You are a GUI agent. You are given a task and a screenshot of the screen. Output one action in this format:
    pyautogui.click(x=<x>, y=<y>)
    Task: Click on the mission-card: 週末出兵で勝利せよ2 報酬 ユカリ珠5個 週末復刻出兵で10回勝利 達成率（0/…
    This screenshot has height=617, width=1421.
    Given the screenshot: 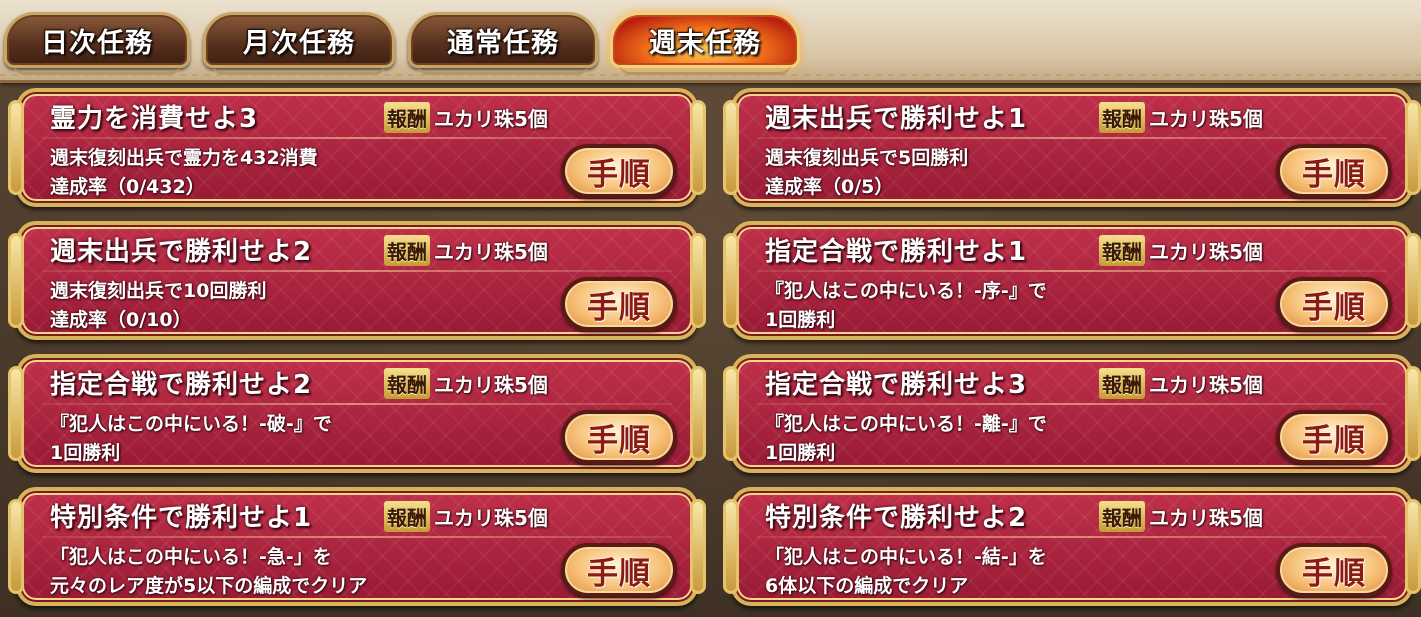 What is the action you would take?
    pyautogui.click(x=357, y=280)
    